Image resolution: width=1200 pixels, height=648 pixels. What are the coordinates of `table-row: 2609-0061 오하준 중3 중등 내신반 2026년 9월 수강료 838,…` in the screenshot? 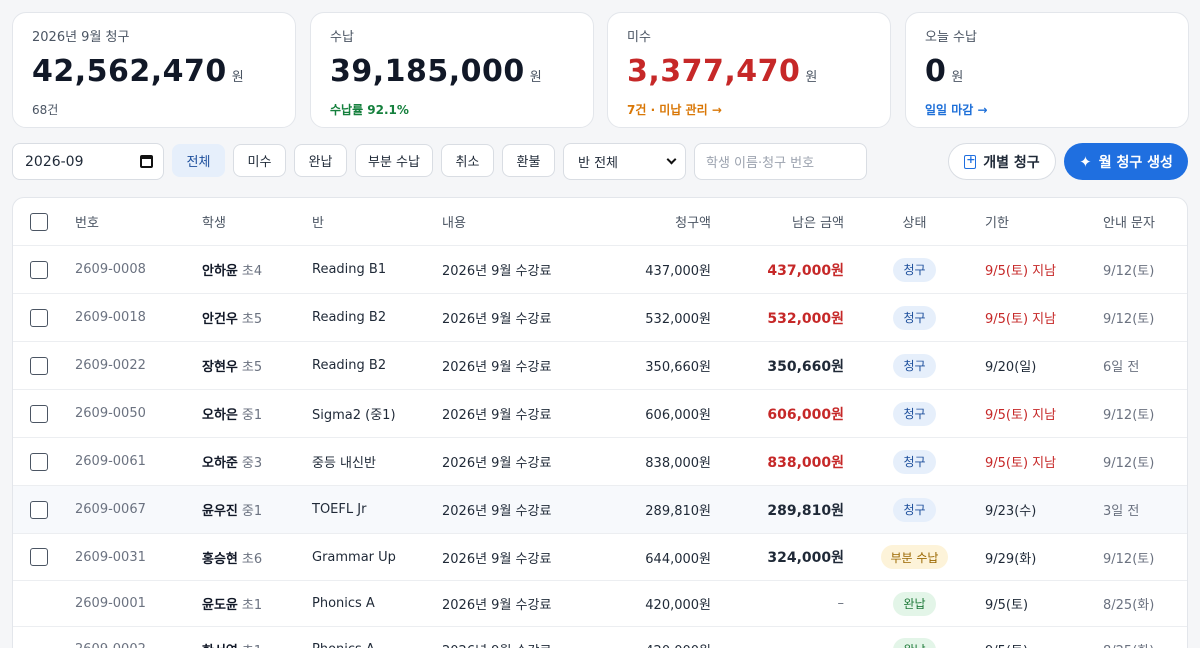 It's located at (600, 462).